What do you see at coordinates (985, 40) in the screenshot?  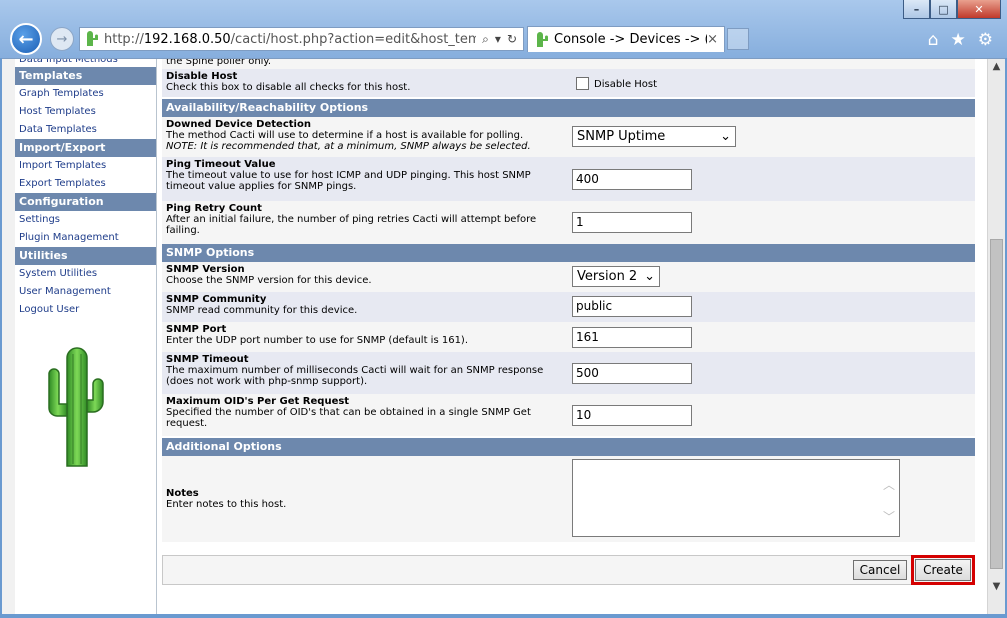 I see `gear-icon: ⚙` at bounding box center [985, 40].